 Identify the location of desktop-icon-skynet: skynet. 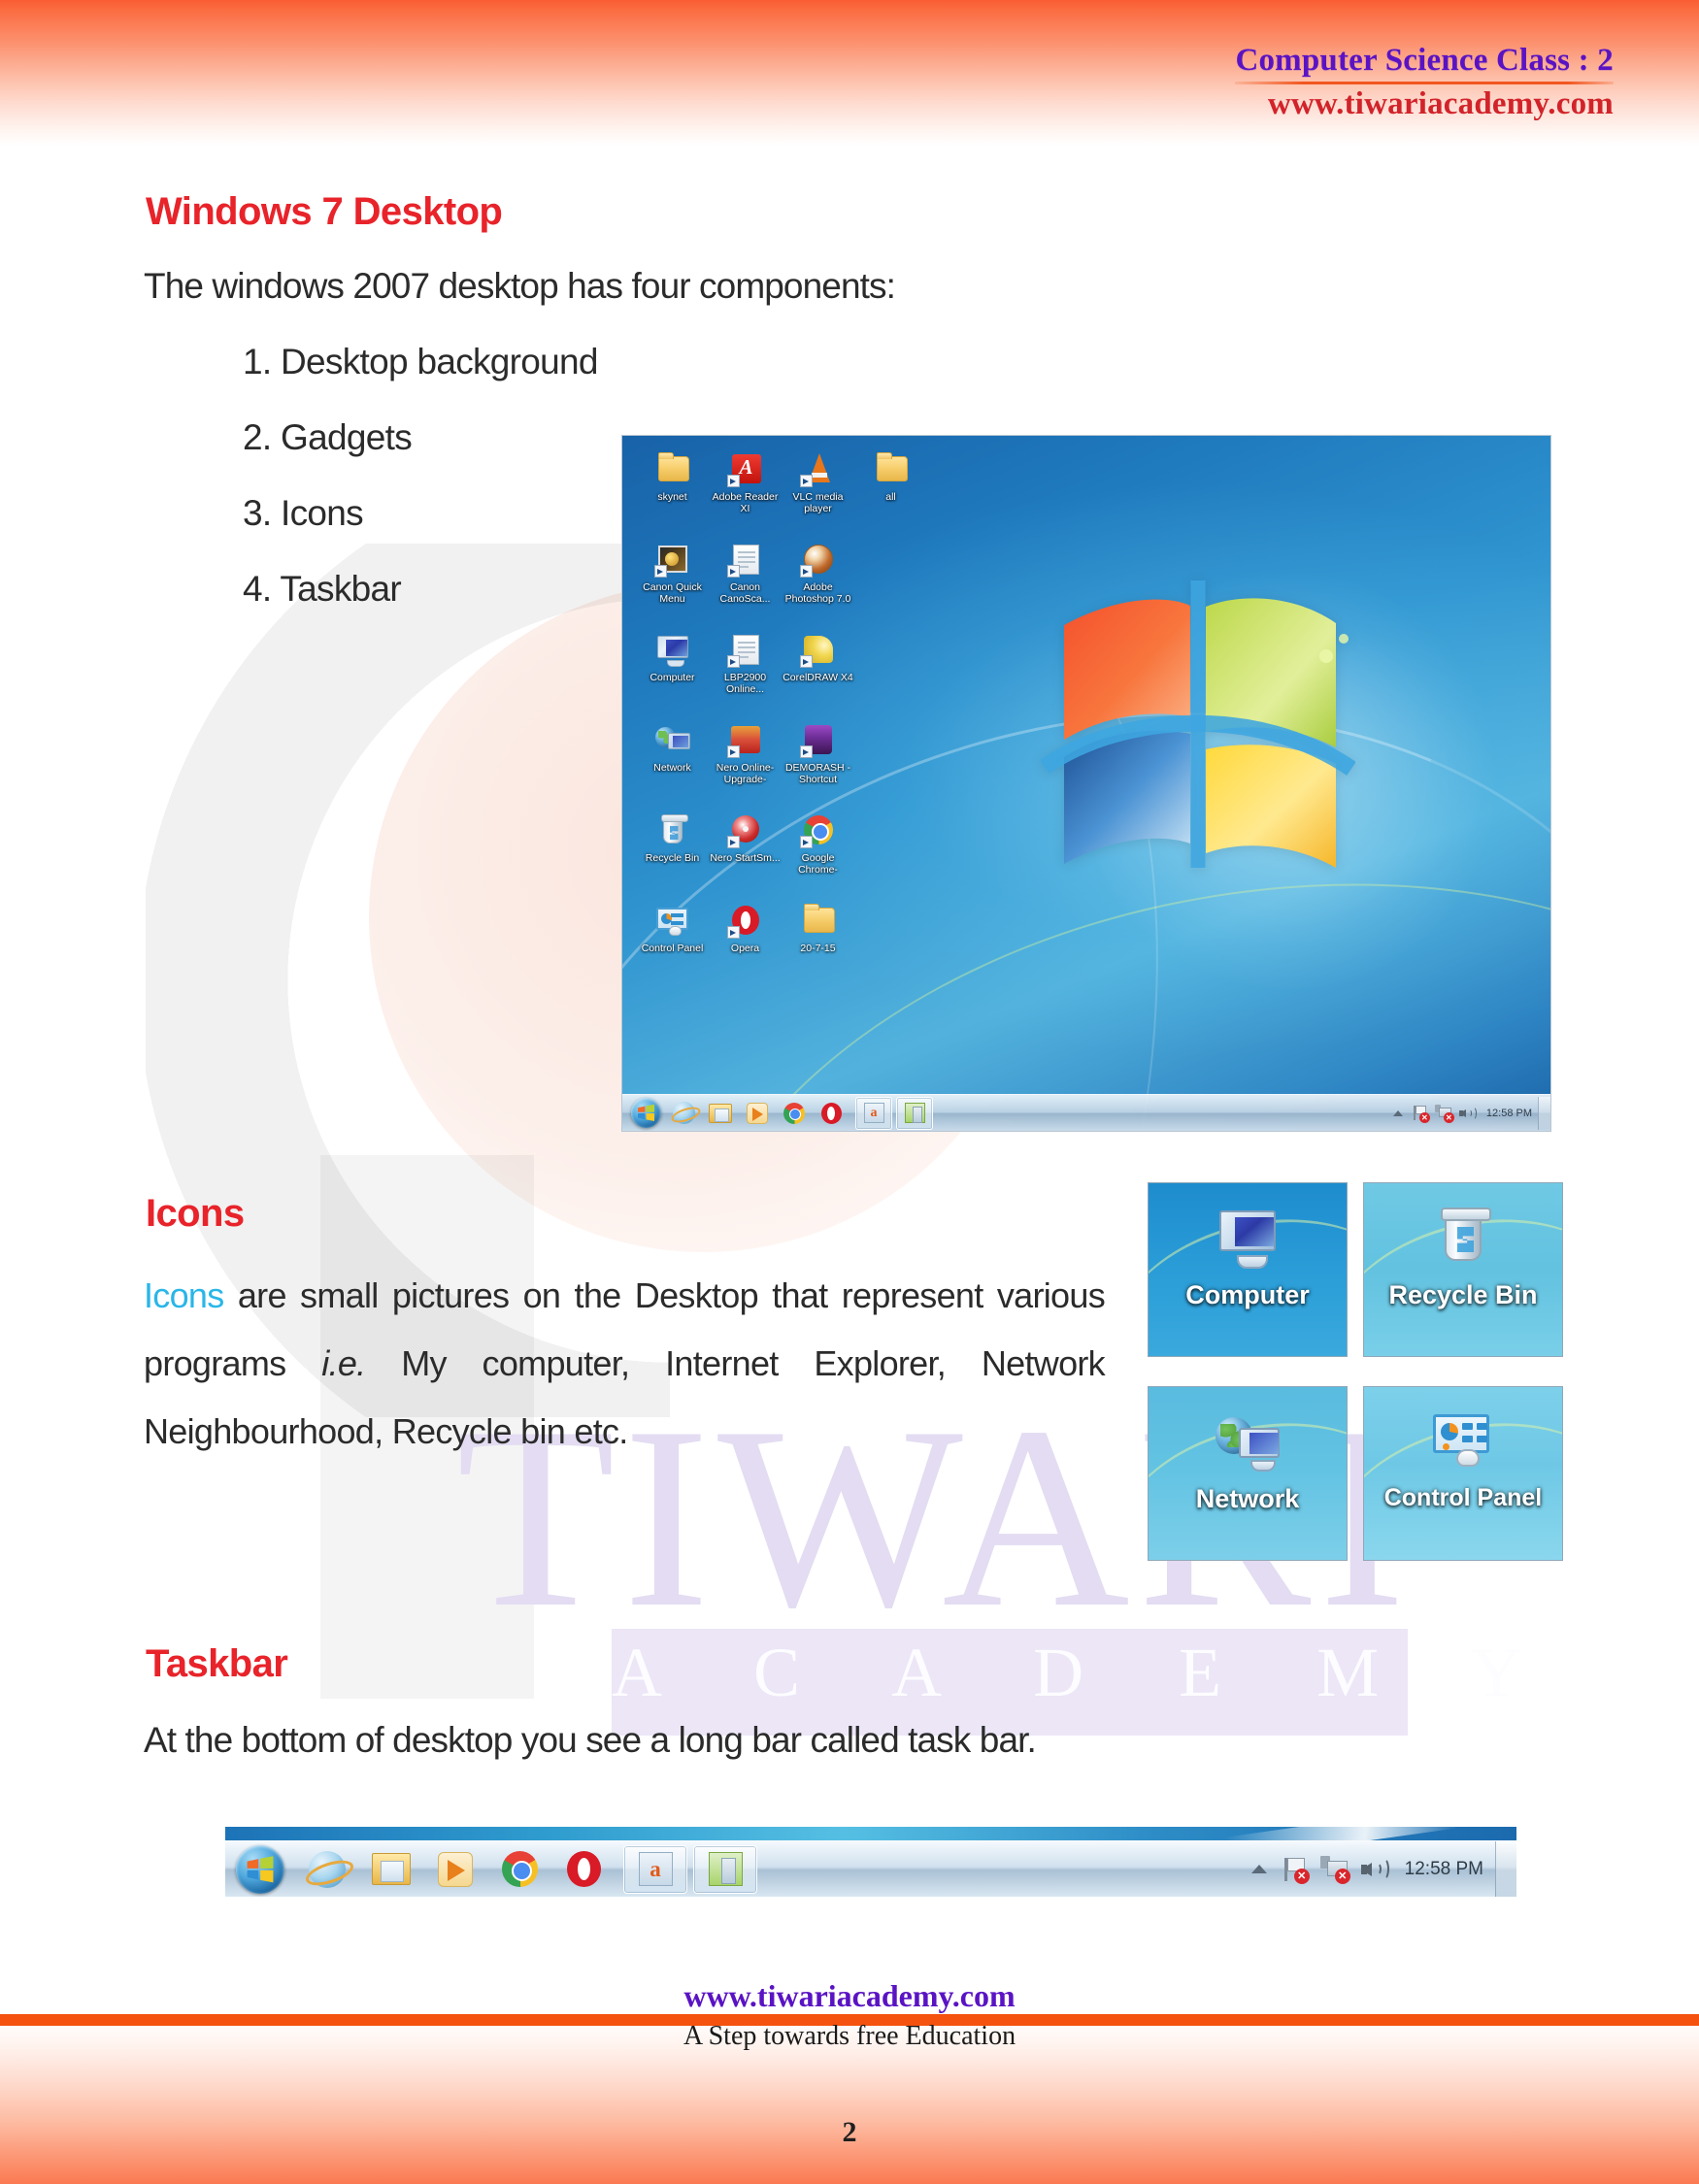
(672, 480).